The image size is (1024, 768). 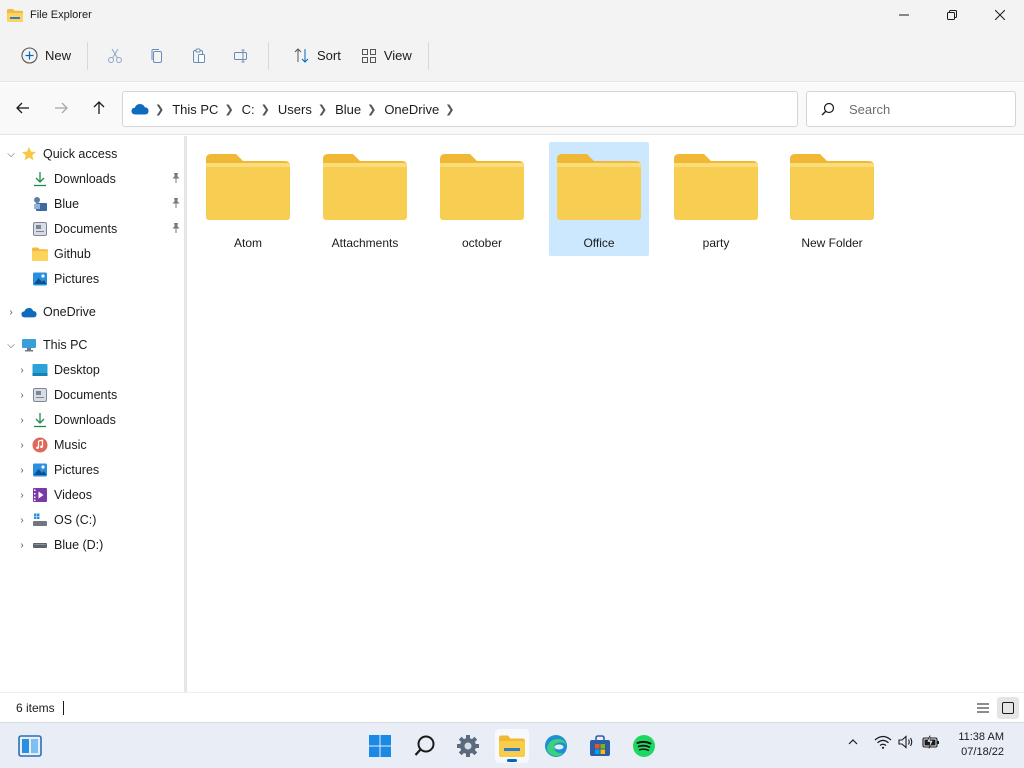 I want to click on folder-name: party, so click(x=716, y=243).